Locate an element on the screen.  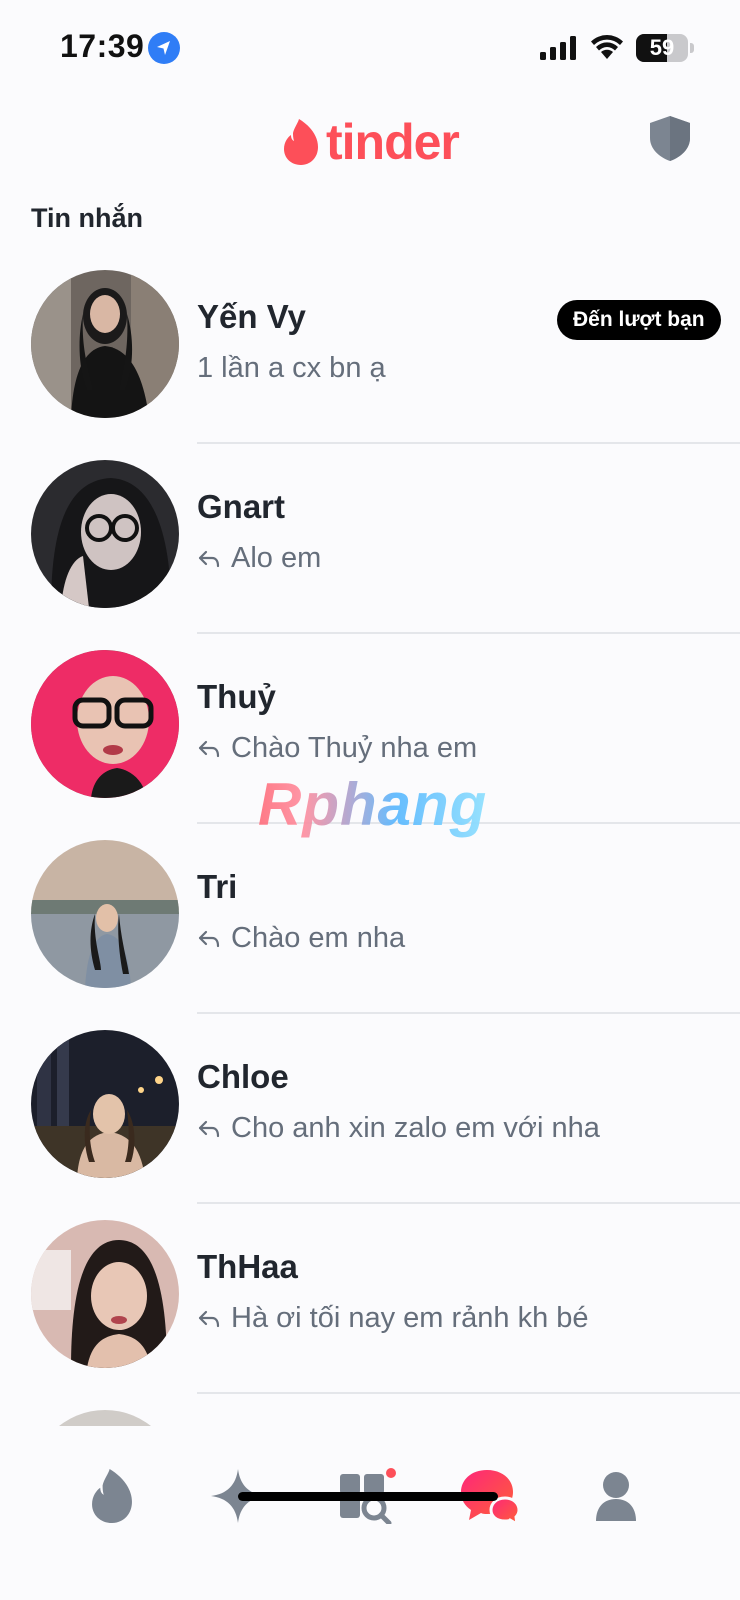
message-preview: Chào Thuỷ nha em is located at coordinates (337, 748).